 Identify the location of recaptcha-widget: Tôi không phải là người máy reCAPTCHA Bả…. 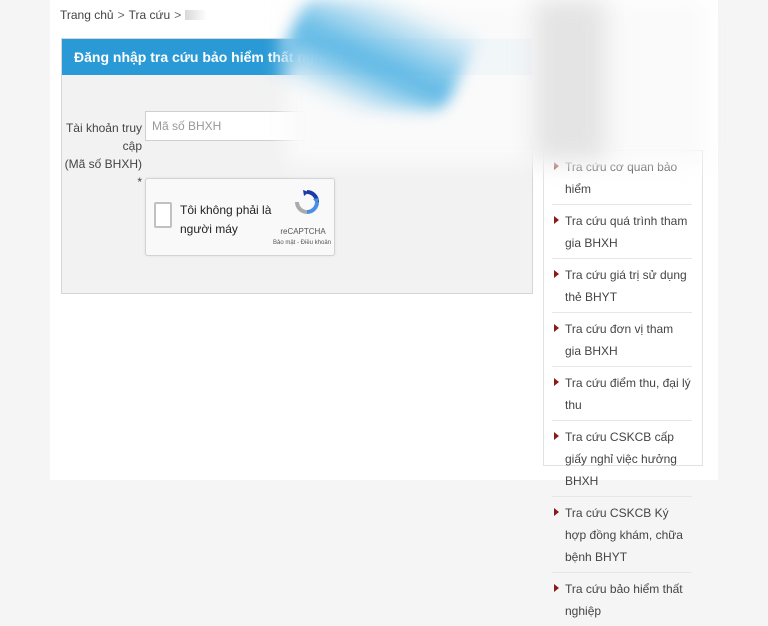
(240, 217).